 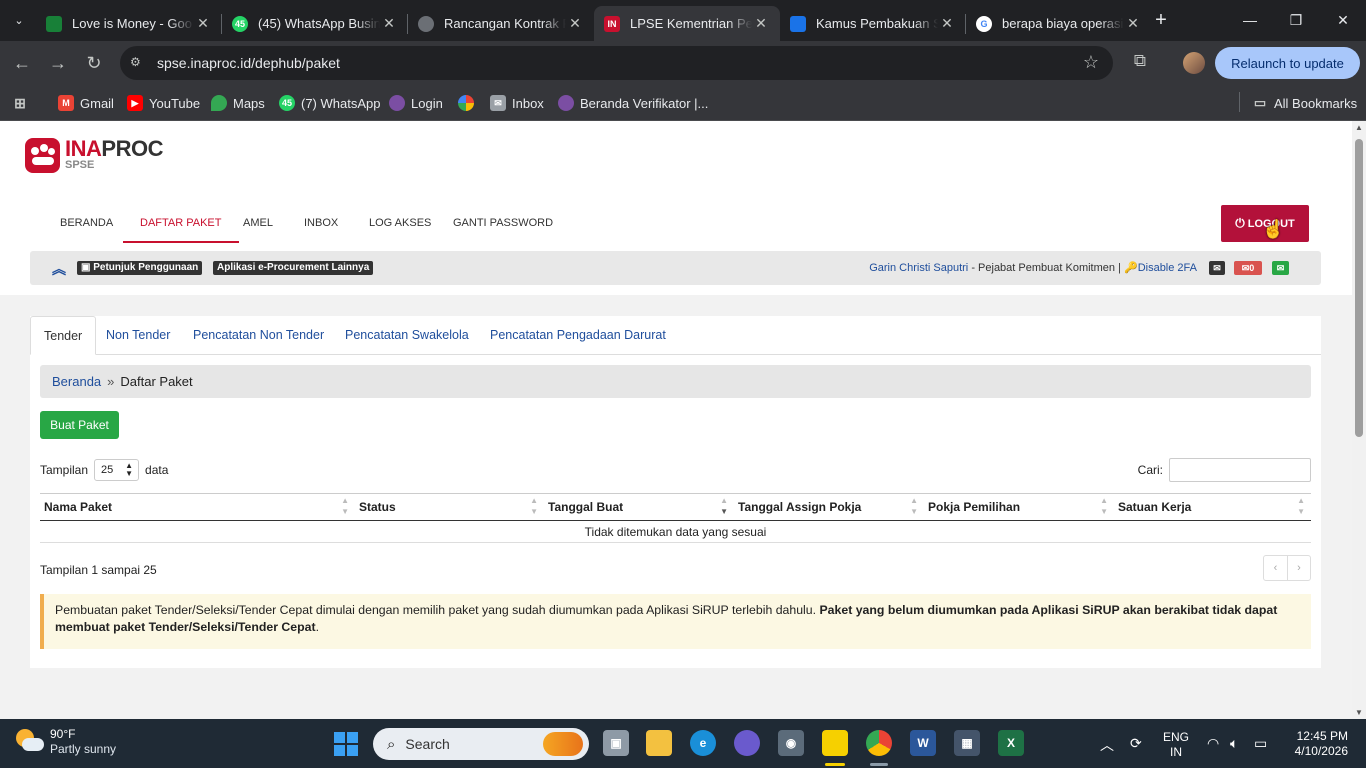 What do you see at coordinates (258, 223) in the screenshot?
I see `nav-amel: AMEL` at bounding box center [258, 223].